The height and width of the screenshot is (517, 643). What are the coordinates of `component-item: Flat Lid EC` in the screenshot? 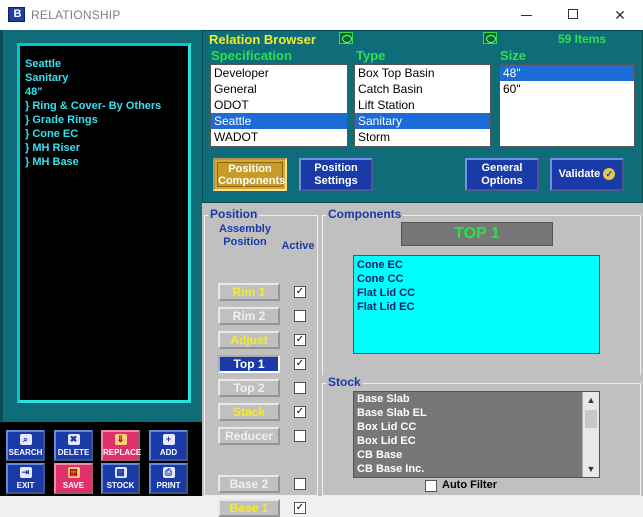 It's located at (476, 307).